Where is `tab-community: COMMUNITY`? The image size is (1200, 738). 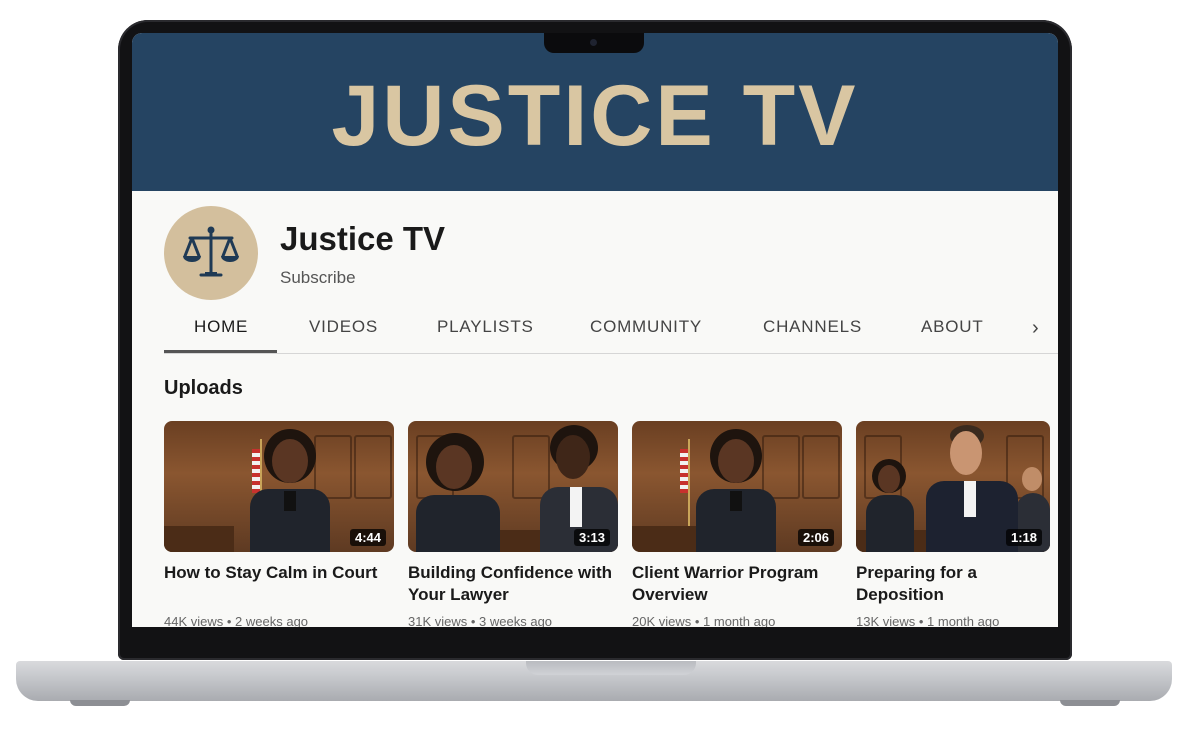
tab-community: COMMUNITY is located at coordinates (646, 327).